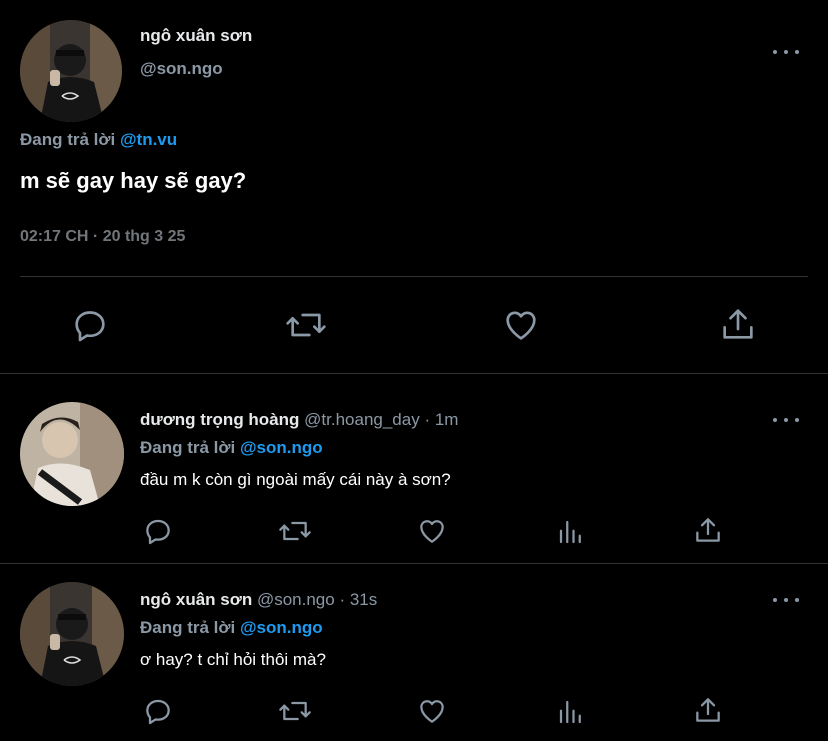 The width and height of the screenshot is (828, 741). What do you see at coordinates (196, 36) in the screenshot?
I see `author-display-name: ngô xuân sơn` at bounding box center [196, 36].